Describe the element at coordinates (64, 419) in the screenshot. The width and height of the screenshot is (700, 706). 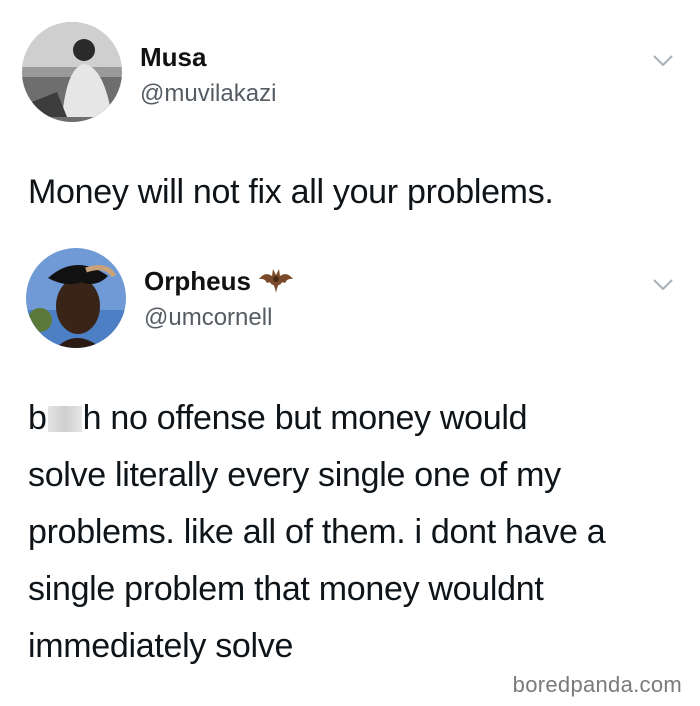
I see `censor-bar` at that location.